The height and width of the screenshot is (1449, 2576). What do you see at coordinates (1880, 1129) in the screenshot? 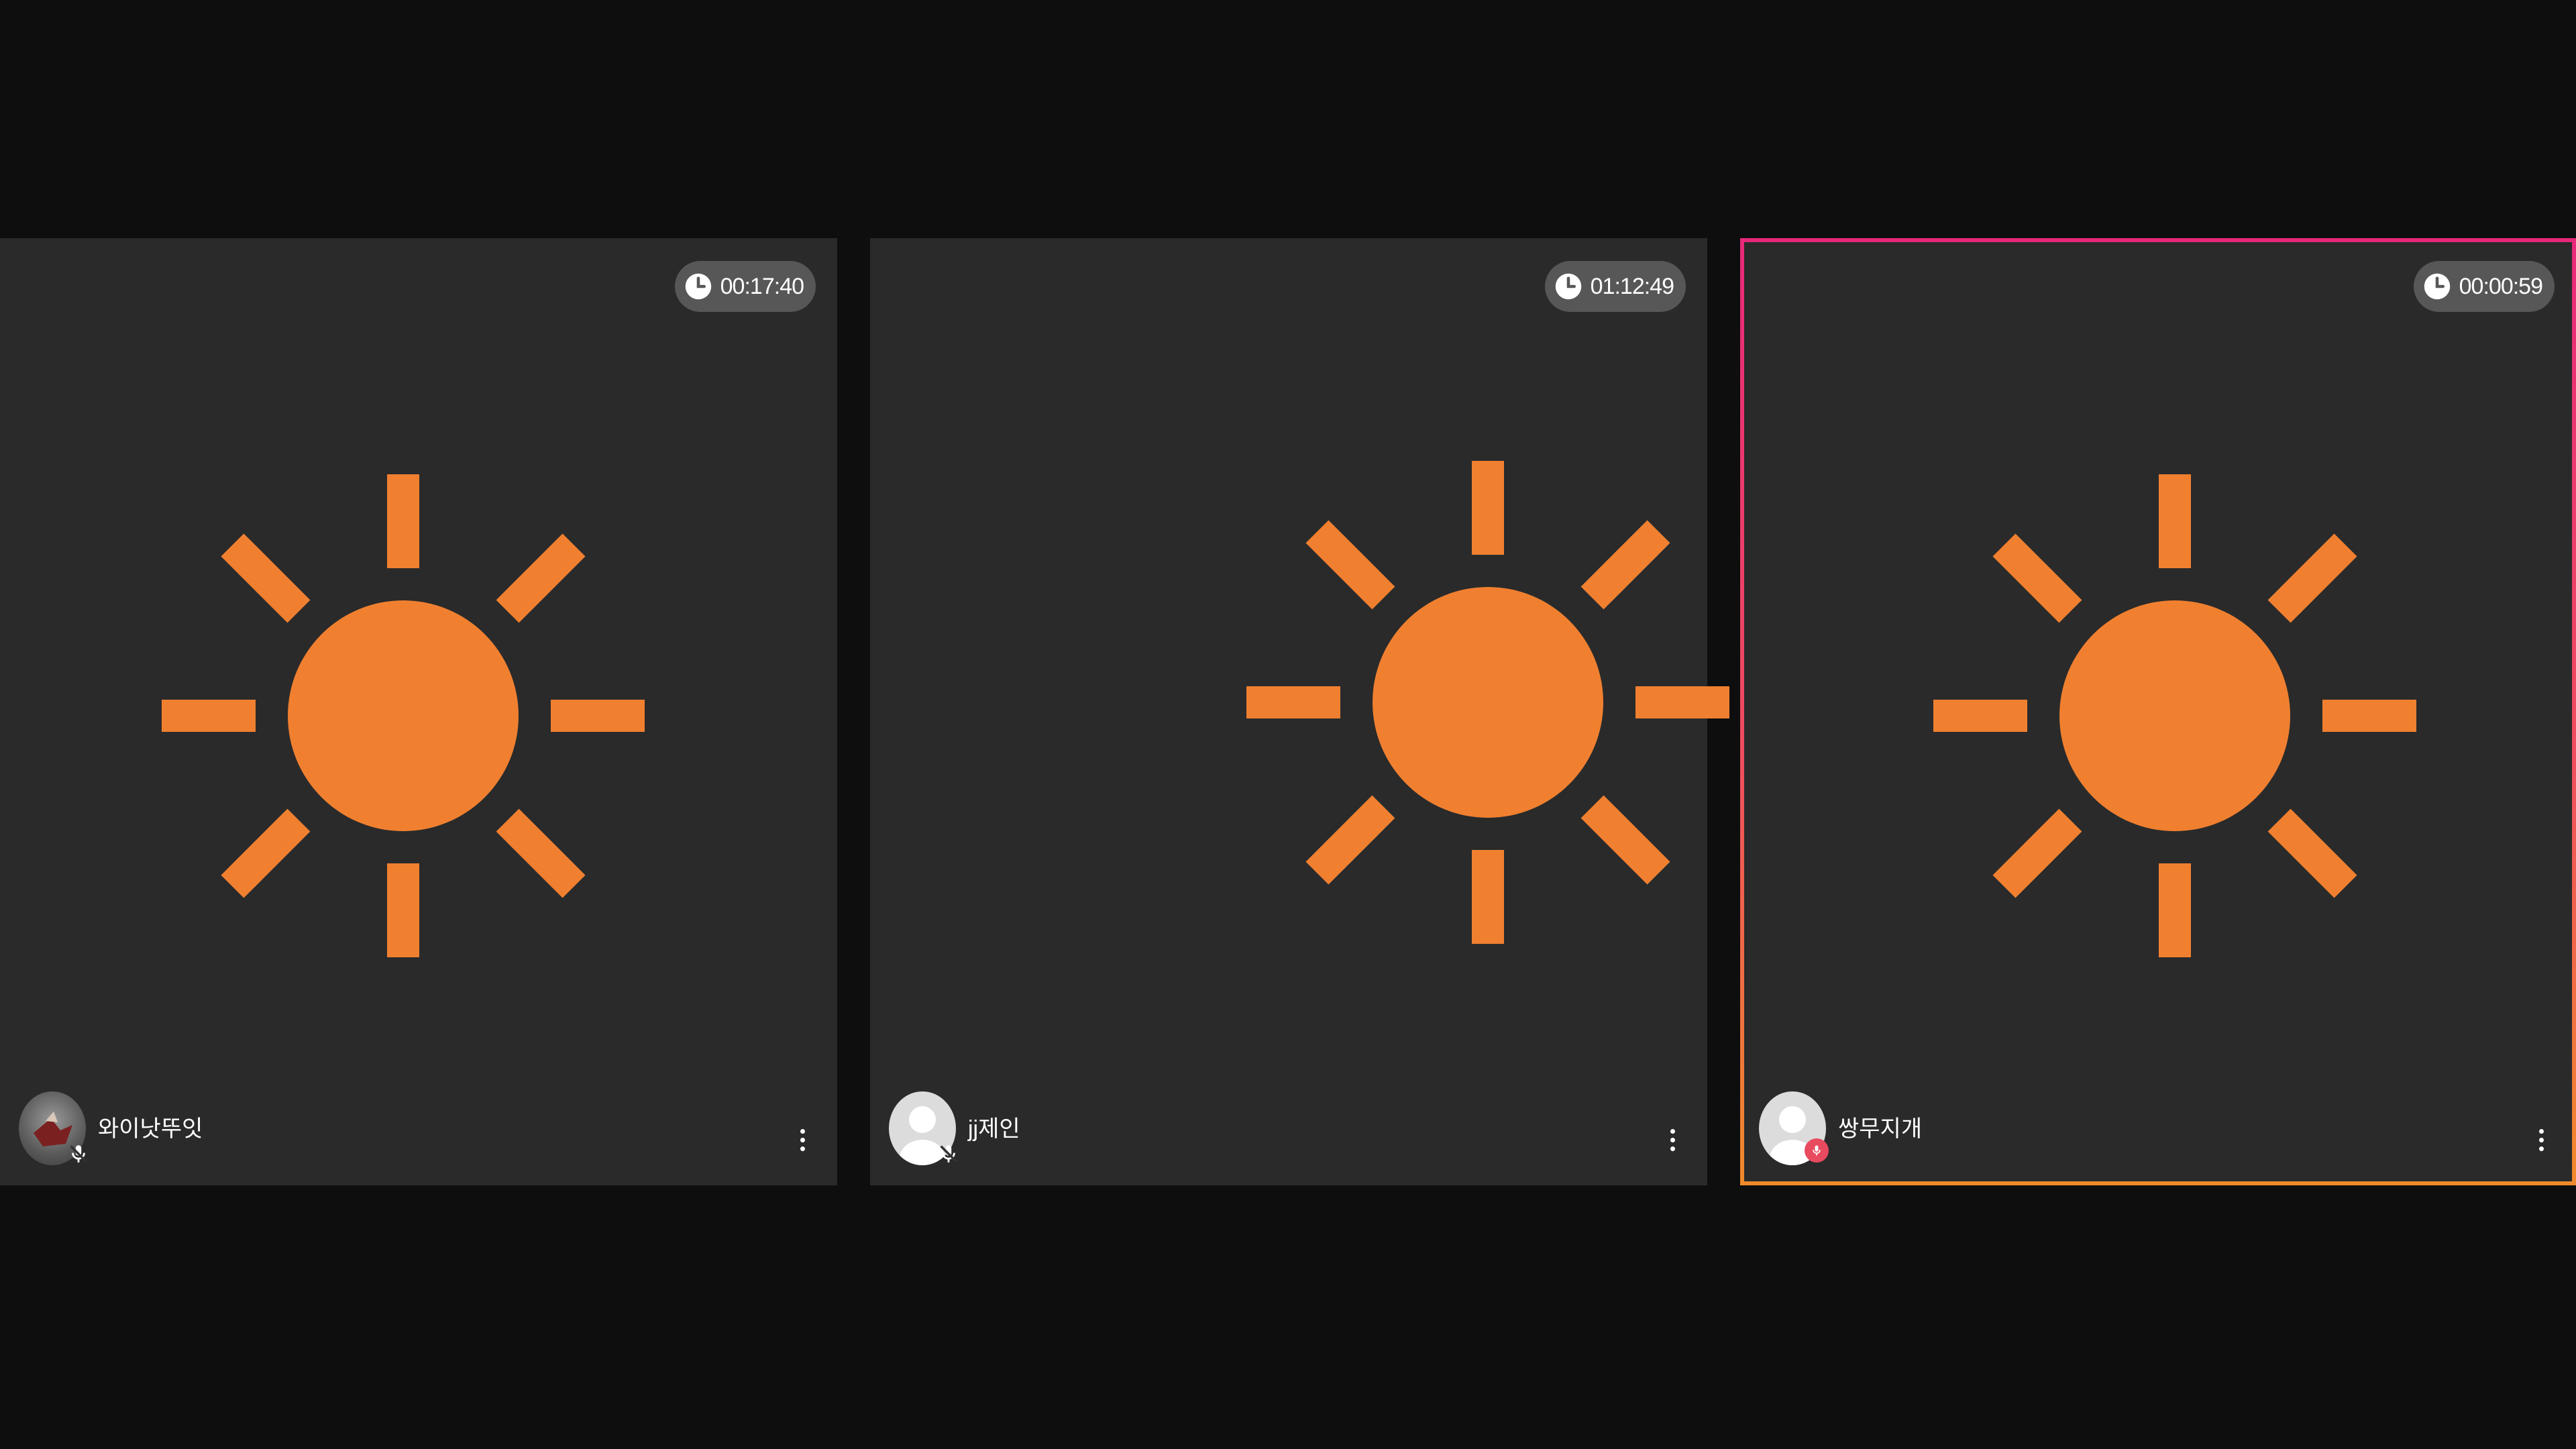
I see `participant-name: 쌍무지개` at bounding box center [1880, 1129].